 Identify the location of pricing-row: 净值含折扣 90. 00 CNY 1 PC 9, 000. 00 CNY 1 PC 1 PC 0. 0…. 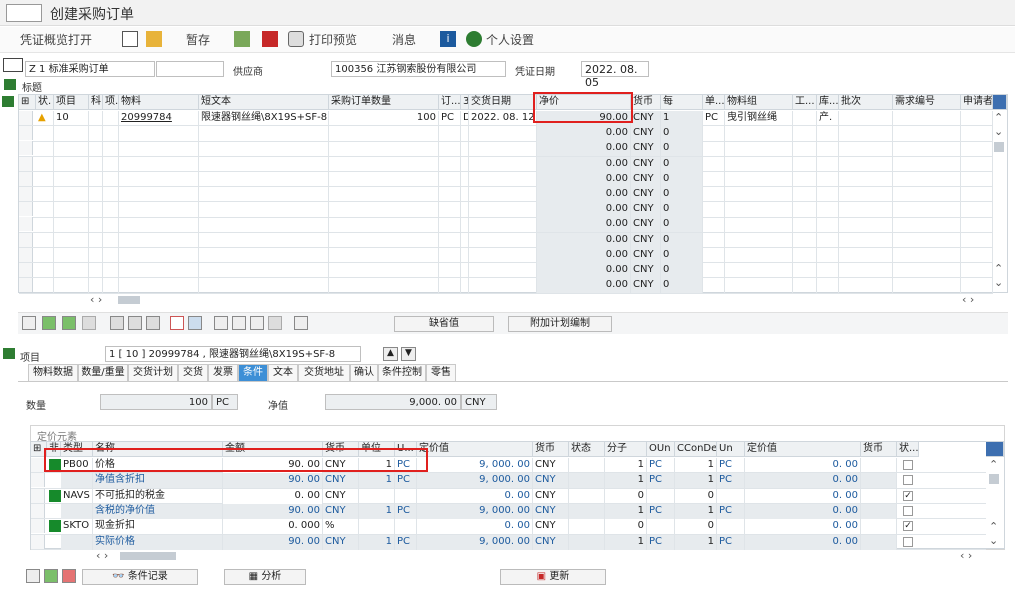
(508, 481).